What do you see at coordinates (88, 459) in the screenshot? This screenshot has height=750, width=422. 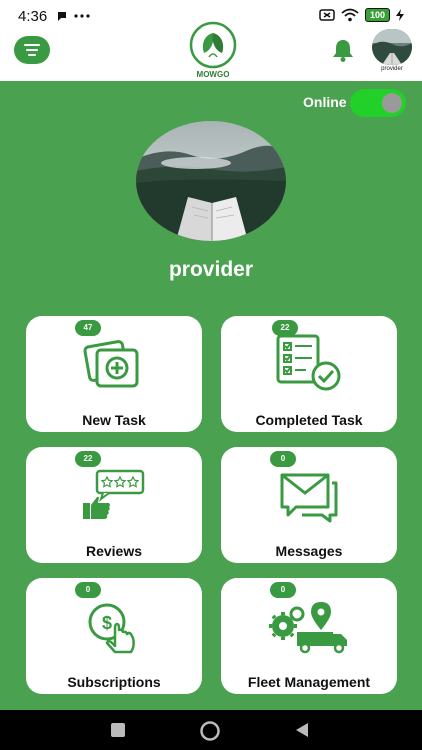 I see `reviews-count-badge: 22` at bounding box center [88, 459].